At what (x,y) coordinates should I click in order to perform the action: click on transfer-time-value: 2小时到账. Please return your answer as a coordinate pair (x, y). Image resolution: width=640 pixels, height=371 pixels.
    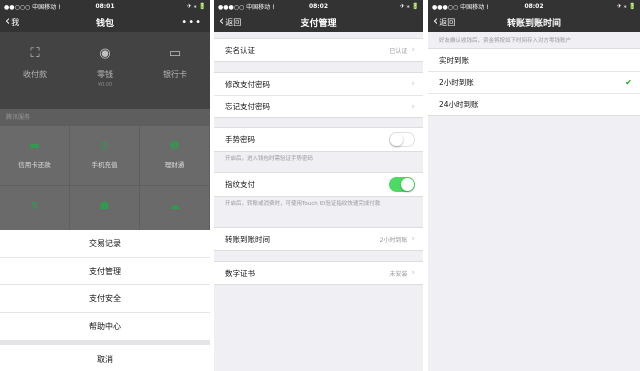
    Looking at the image, I should click on (393, 240).